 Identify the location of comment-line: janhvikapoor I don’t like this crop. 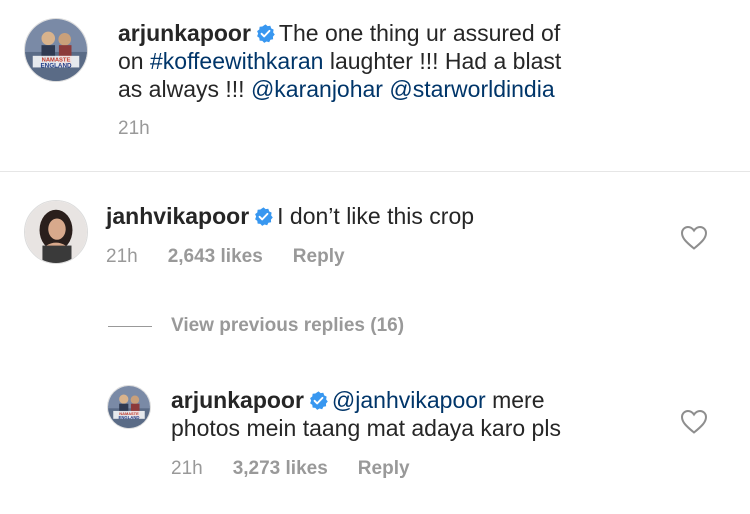
(290, 216).